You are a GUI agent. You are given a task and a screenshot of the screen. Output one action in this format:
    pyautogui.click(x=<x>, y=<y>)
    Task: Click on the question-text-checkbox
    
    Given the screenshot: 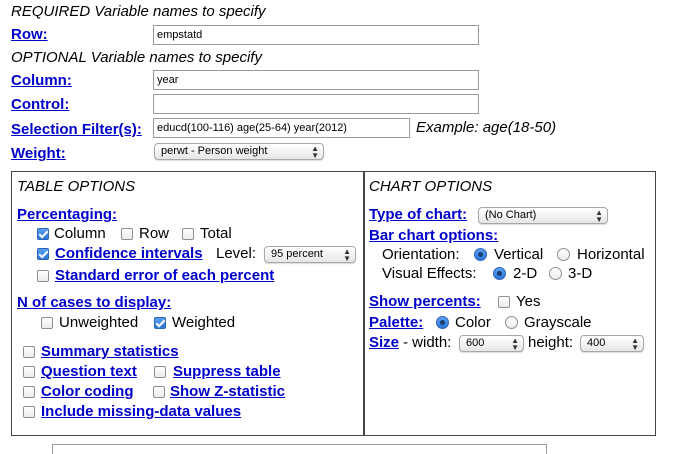 What is the action you would take?
    pyautogui.click(x=29, y=372)
    